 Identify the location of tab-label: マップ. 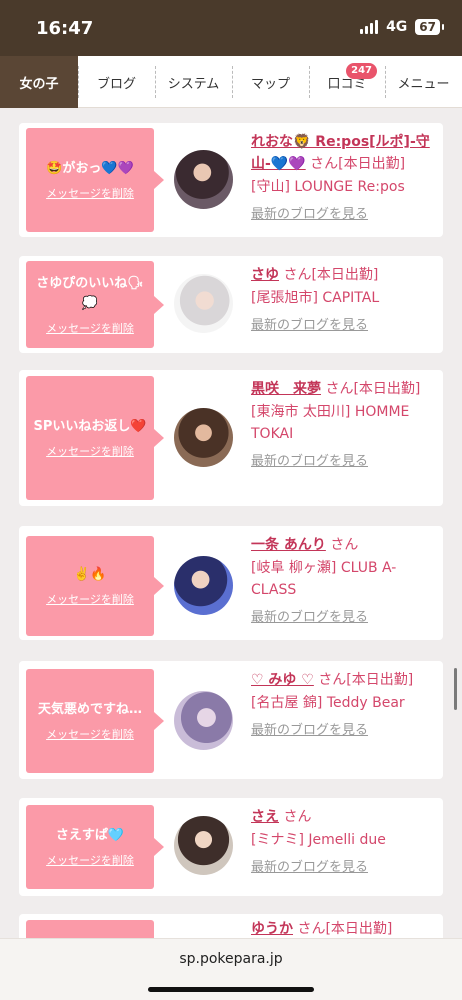
(270, 84).